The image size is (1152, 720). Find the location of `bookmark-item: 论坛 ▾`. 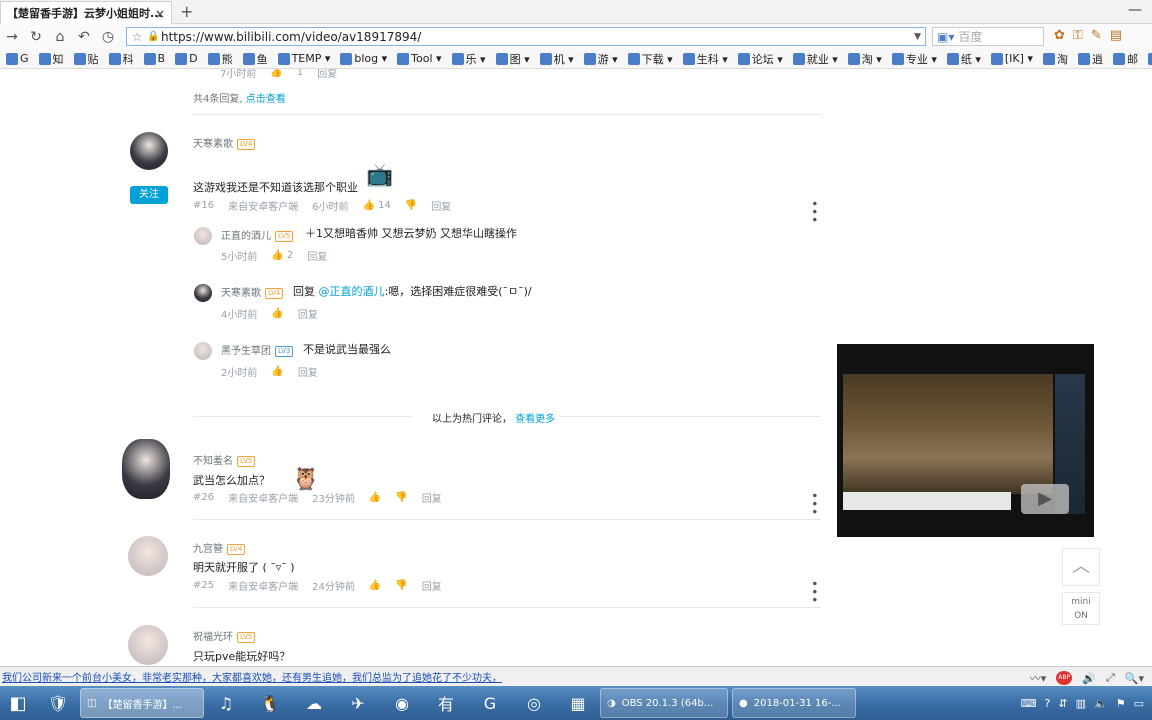

bookmark-item: 论坛 ▾ is located at coordinates (760, 59).